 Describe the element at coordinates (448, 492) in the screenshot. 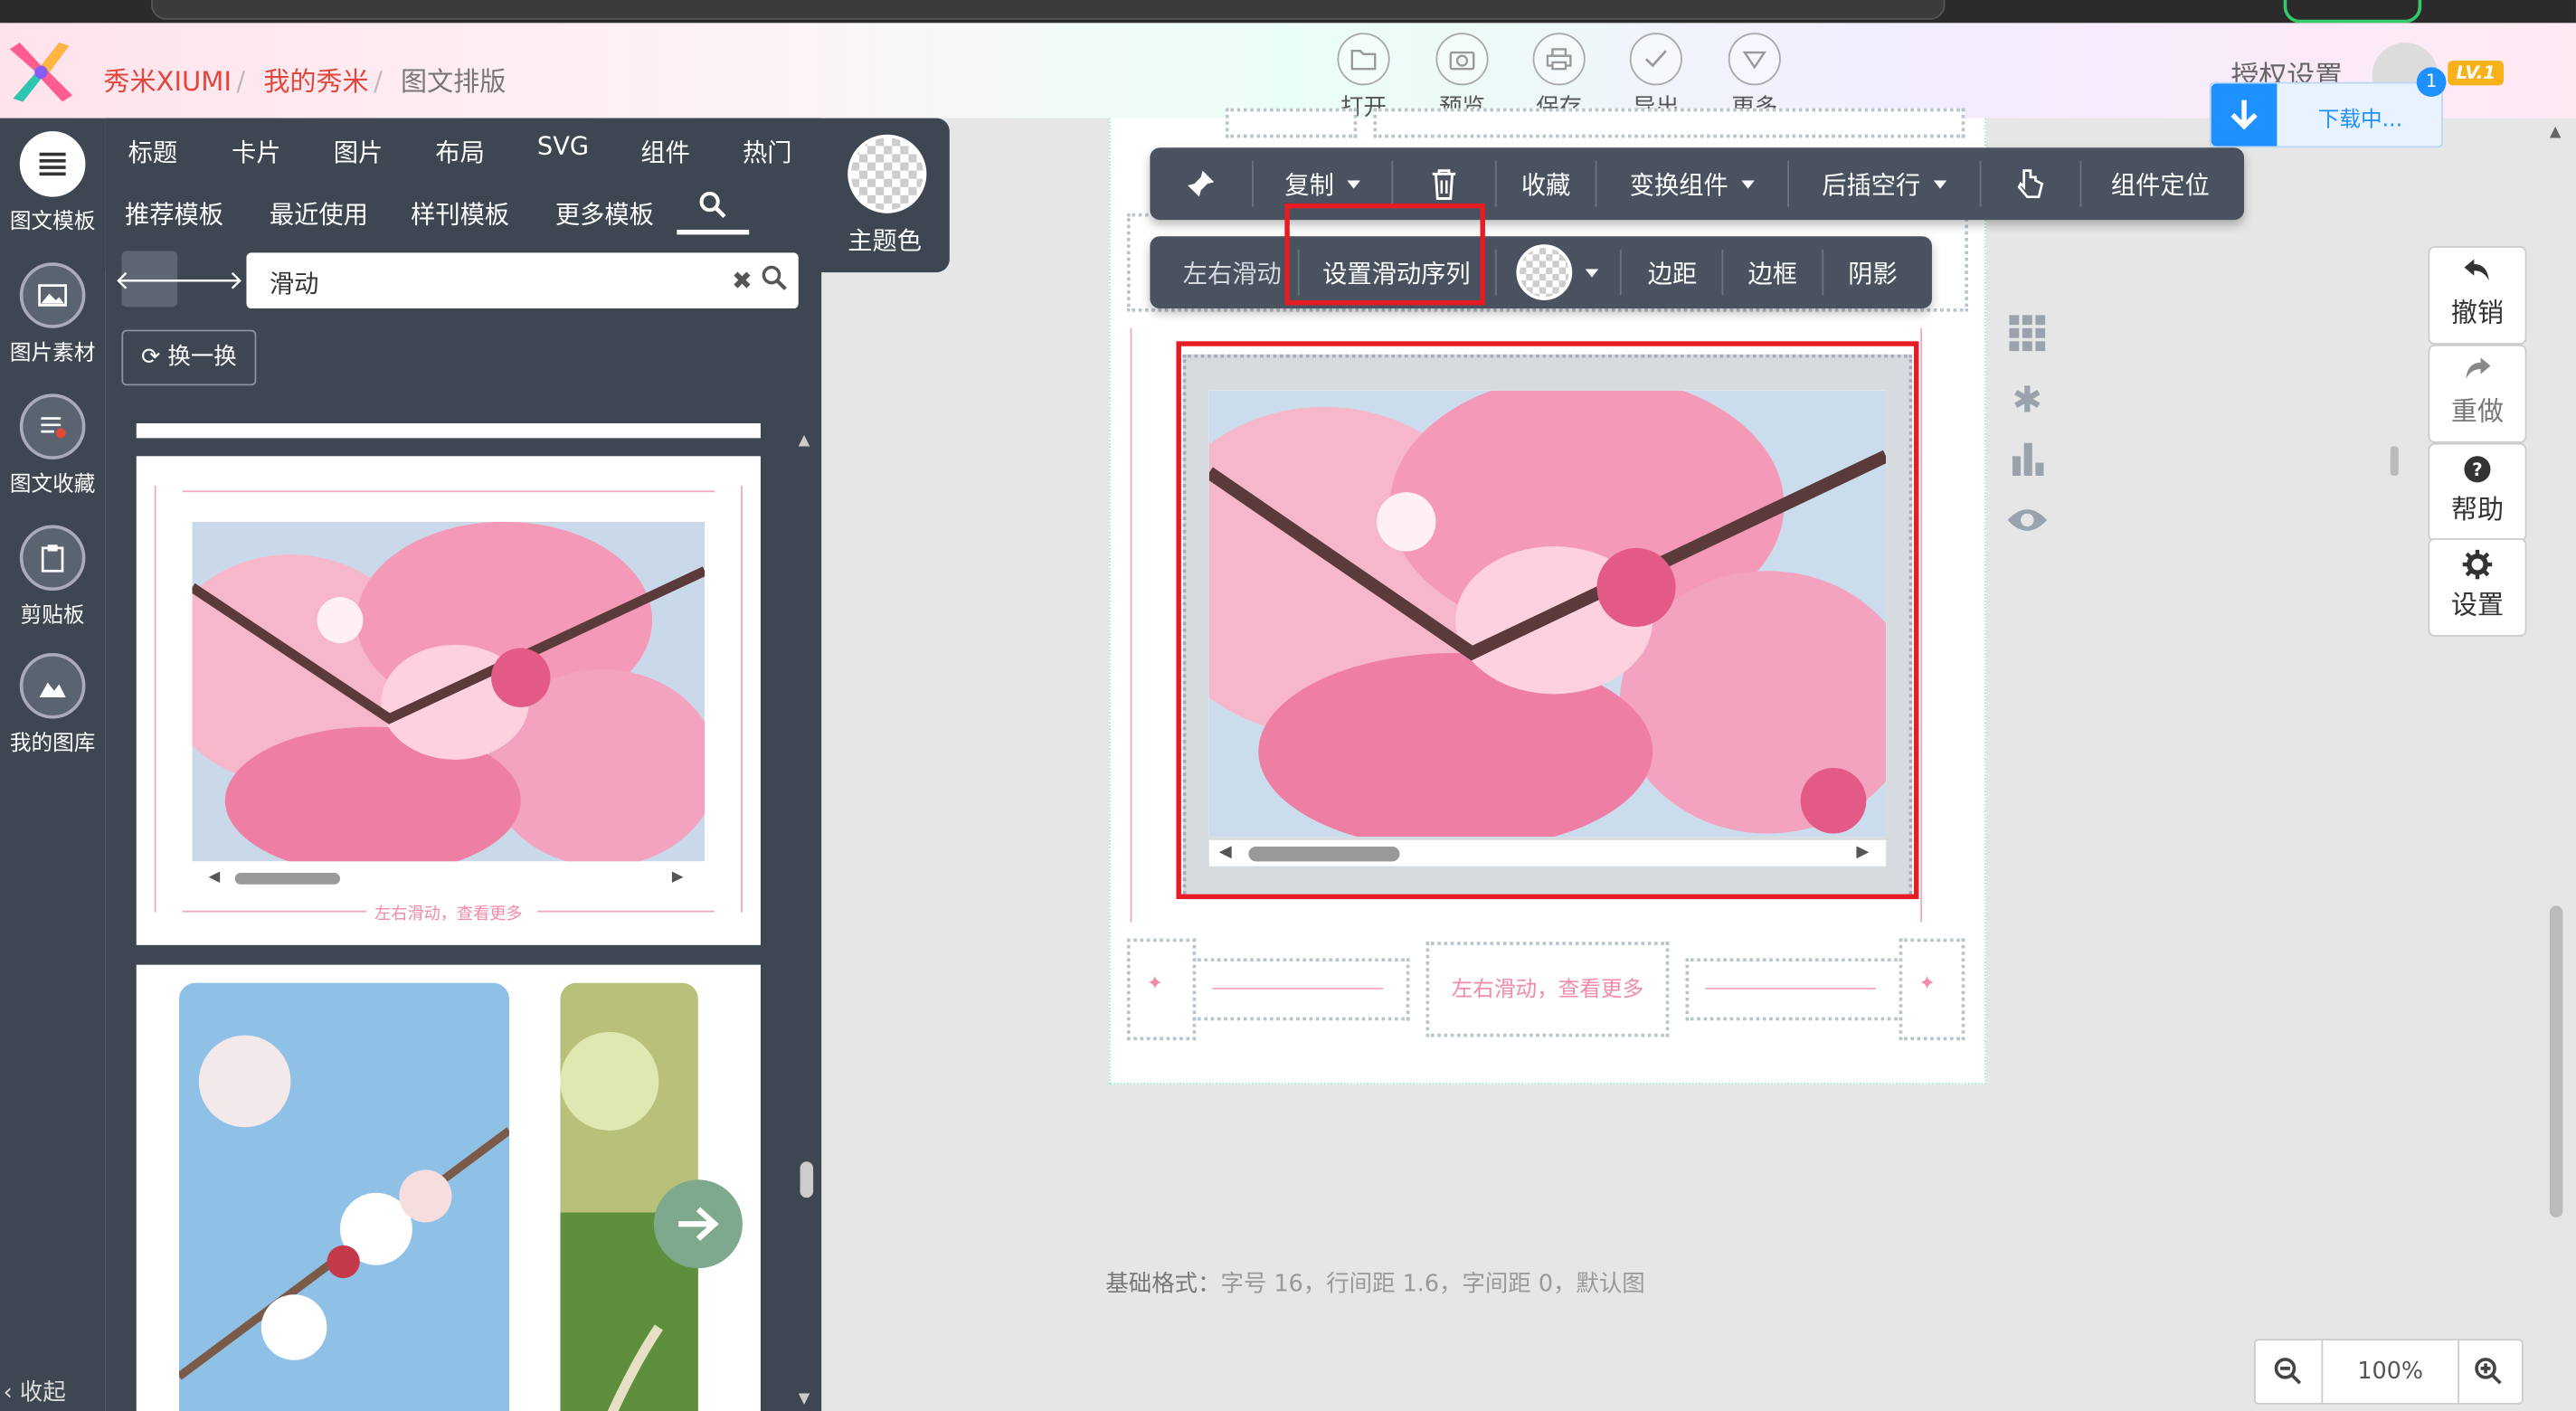

I see `decor-line` at that location.